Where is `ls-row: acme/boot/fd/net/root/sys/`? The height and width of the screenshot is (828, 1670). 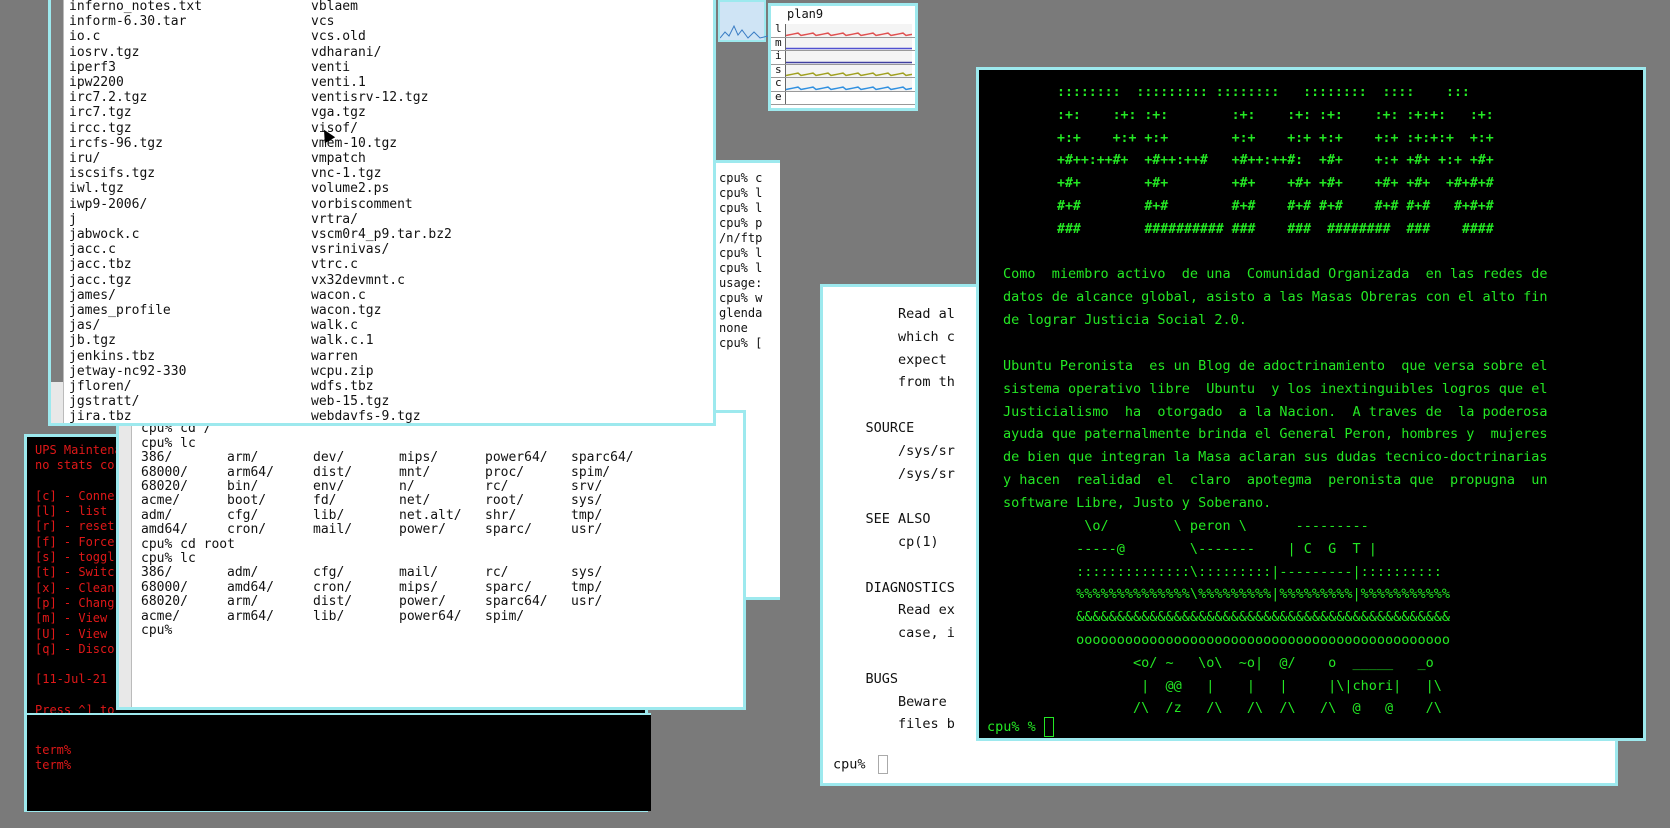
ls-row: acme/boot/fd/net/root/sys/ is located at coordinates (441, 501).